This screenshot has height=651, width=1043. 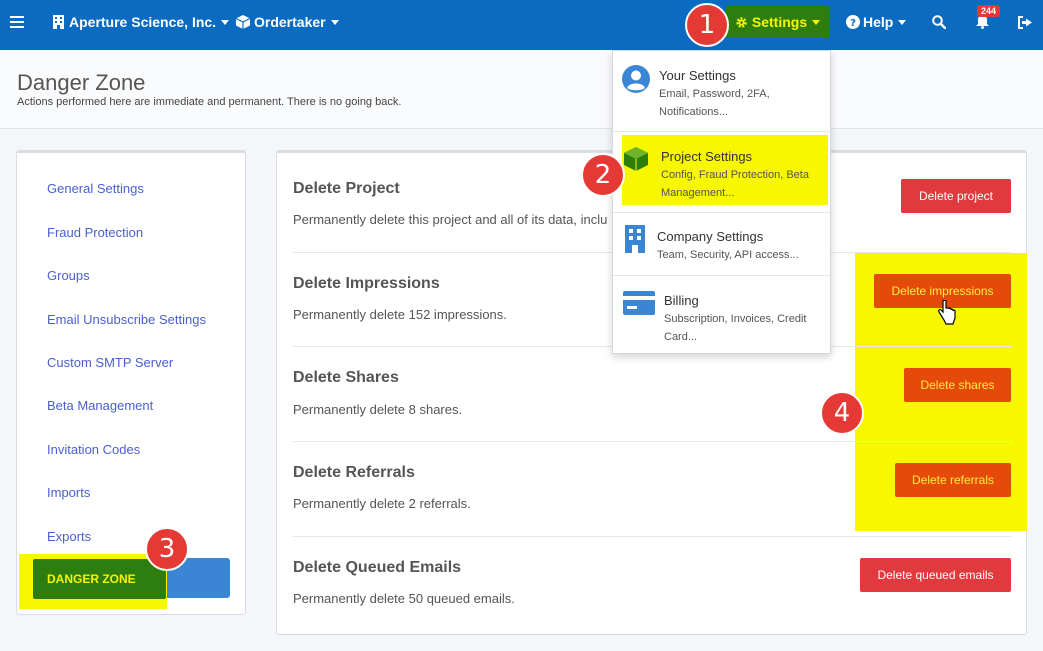 What do you see at coordinates (400, 314) in the screenshot?
I see `section-desc-delete-impressions: Permanently delete 152 impressions.` at bounding box center [400, 314].